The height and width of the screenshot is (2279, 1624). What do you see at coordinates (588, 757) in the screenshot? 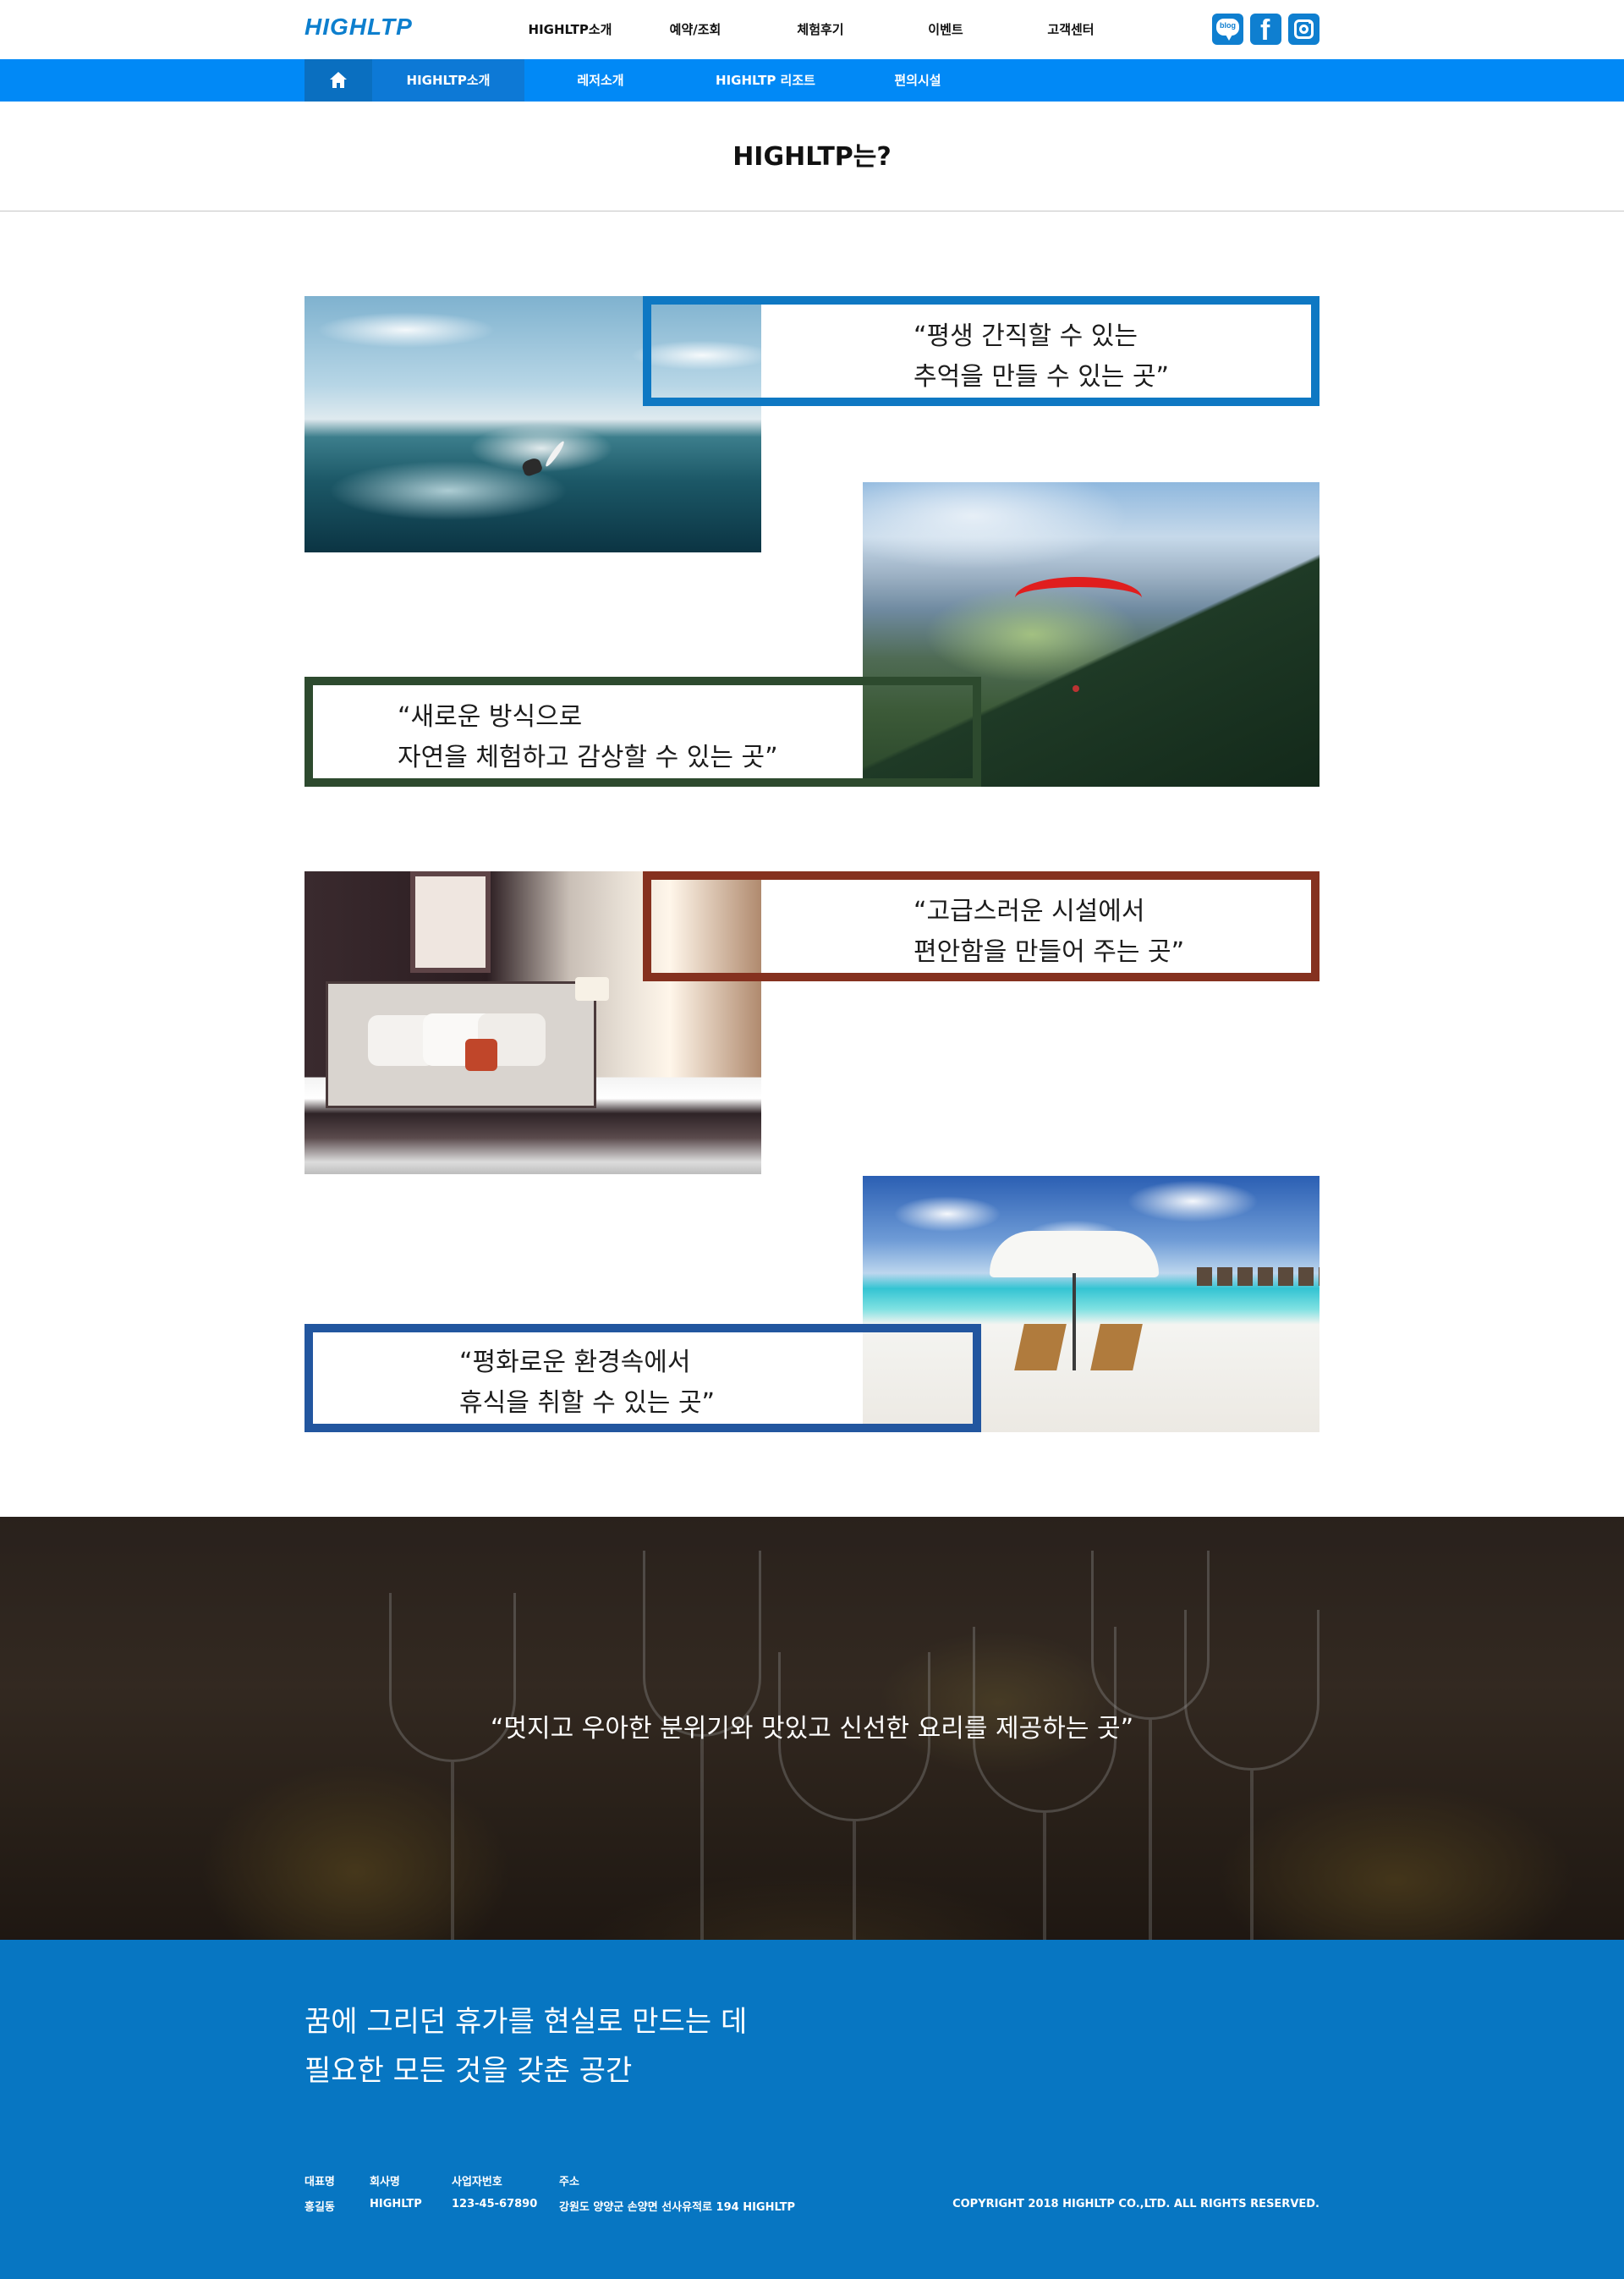
I see `quote-line: 자연을 체험하고 감상할 수 있는 곳”` at bounding box center [588, 757].